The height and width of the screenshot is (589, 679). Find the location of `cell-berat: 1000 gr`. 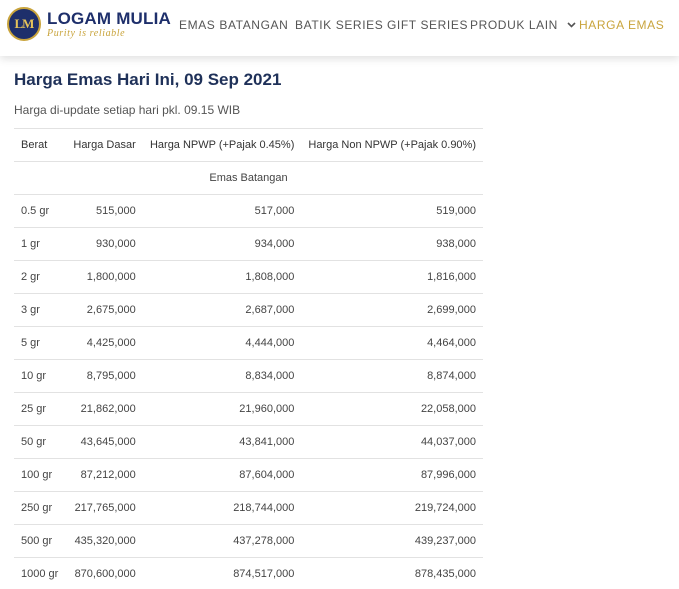

cell-berat: 1000 gr is located at coordinates (40, 573).